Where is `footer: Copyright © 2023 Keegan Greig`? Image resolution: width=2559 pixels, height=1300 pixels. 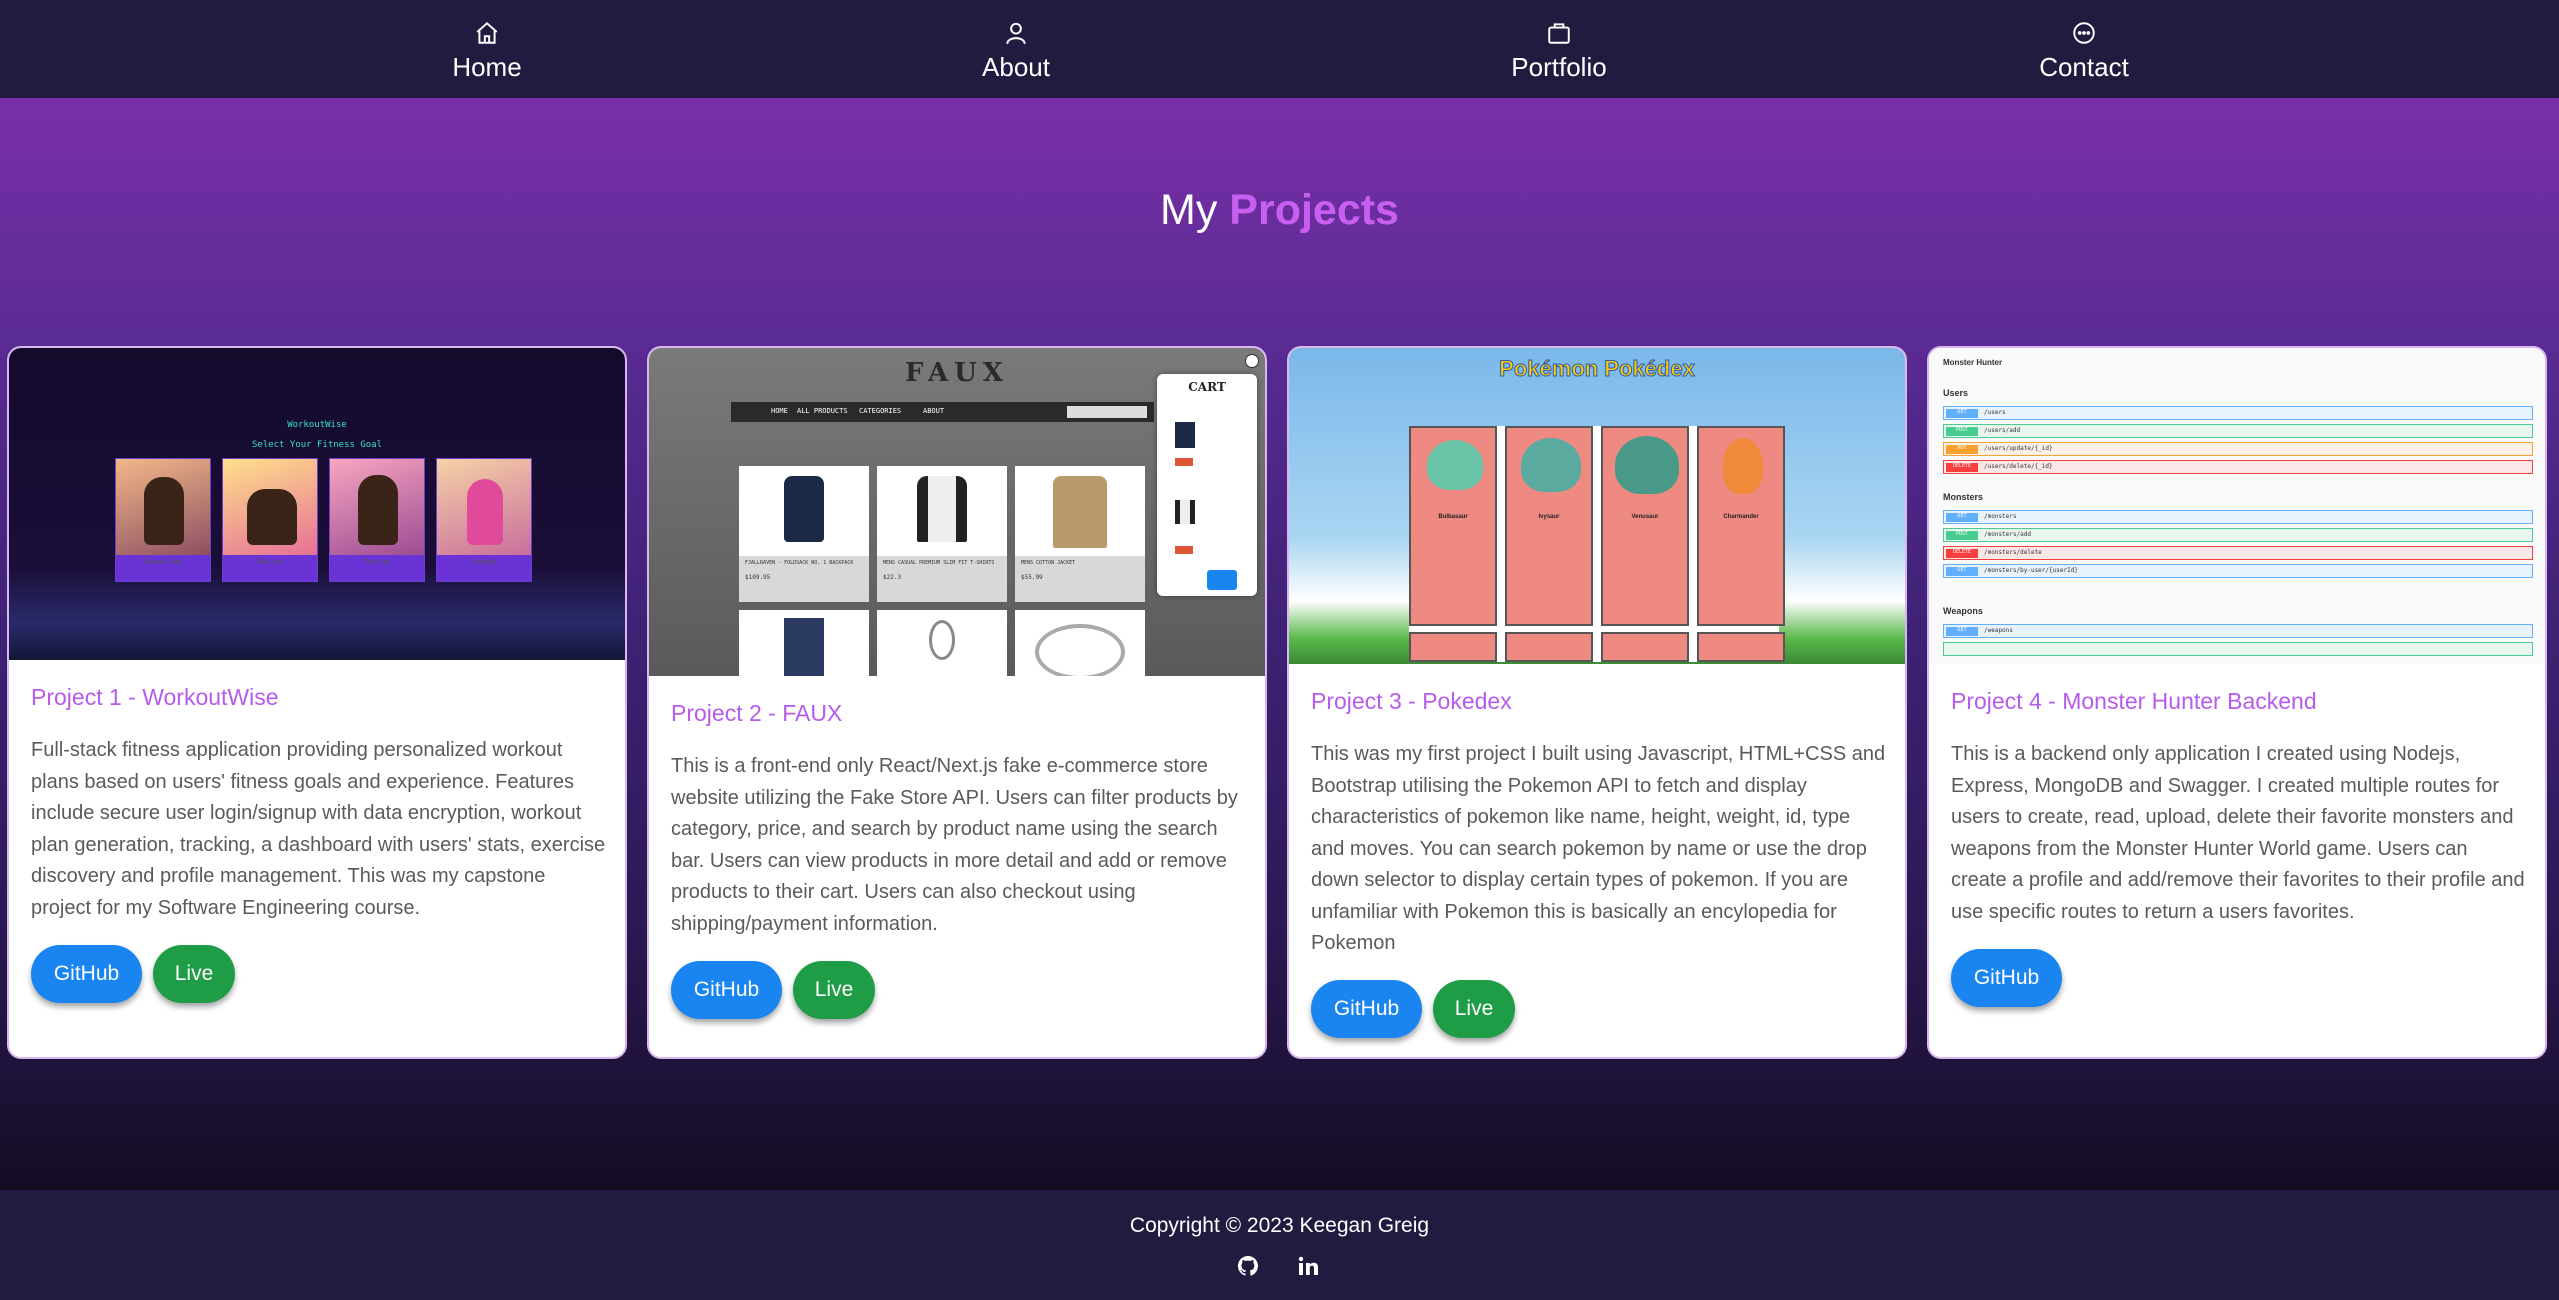 footer: Copyright © 2023 Keegan Greig is located at coordinates (1279, 1245).